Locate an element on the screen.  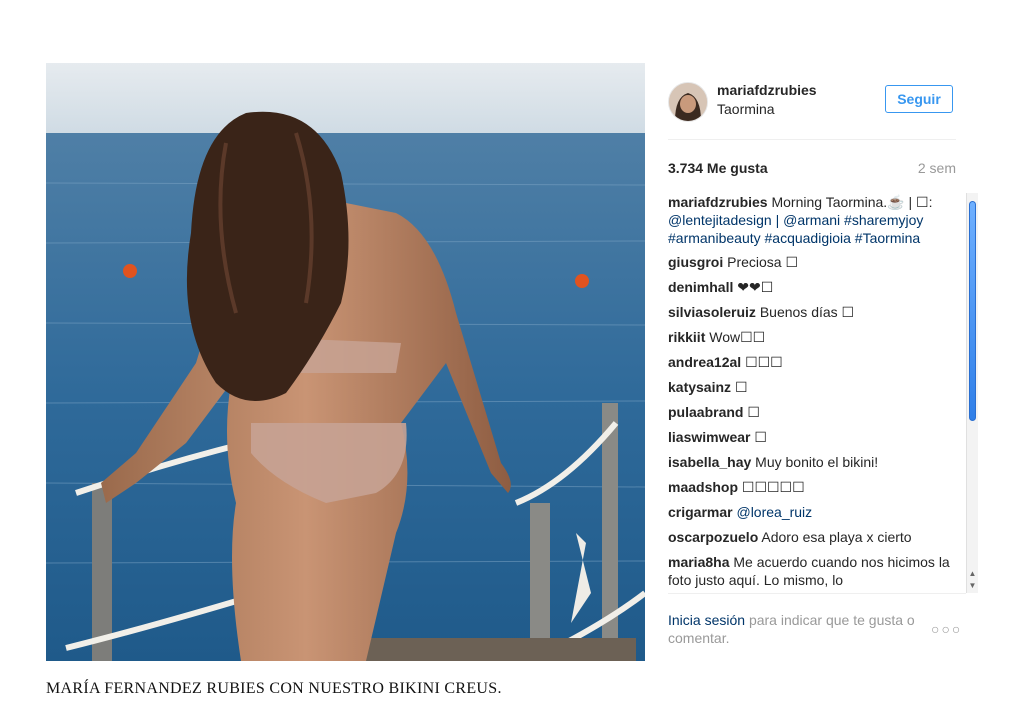
login-link: Inicia sesión is located at coordinates (706, 620).